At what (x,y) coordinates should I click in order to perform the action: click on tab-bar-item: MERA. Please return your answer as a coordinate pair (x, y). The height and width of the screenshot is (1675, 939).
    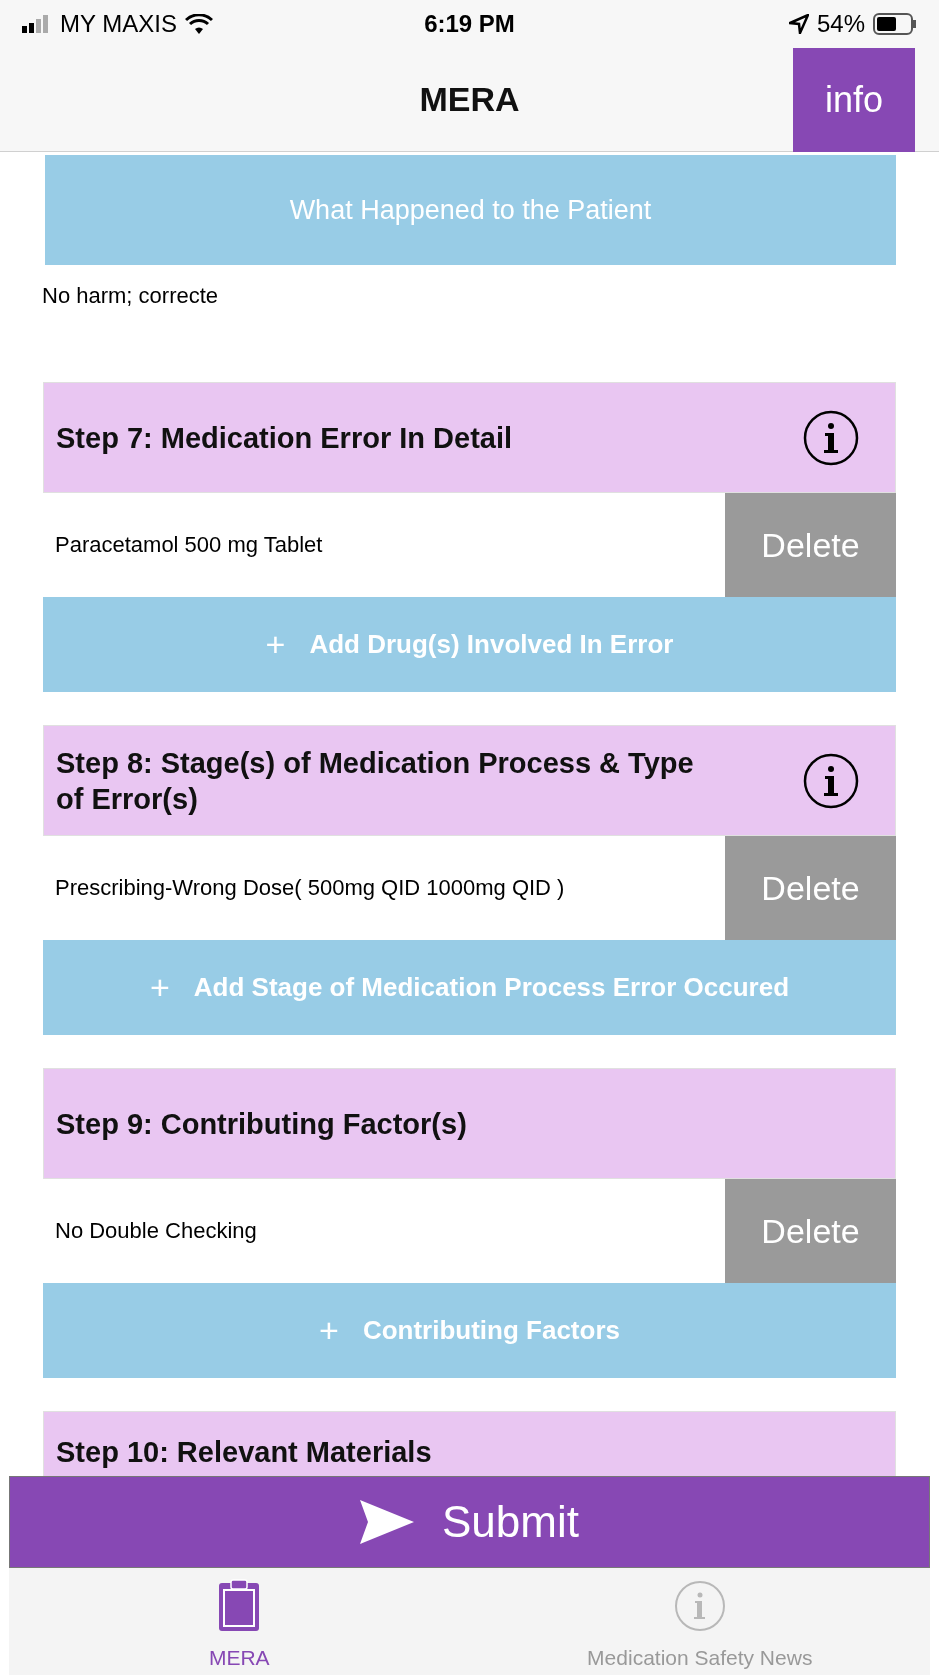
    Looking at the image, I should click on (239, 1621).